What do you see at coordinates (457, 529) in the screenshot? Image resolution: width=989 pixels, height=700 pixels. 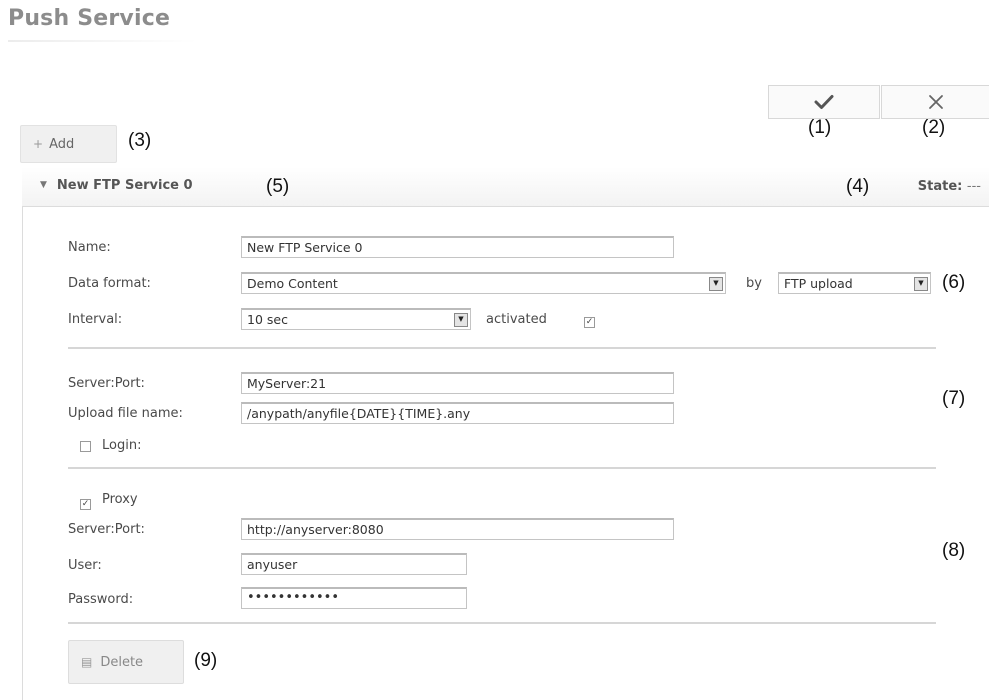 I see `proxy-server-port-input: http://anyserver:8080` at bounding box center [457, 529].